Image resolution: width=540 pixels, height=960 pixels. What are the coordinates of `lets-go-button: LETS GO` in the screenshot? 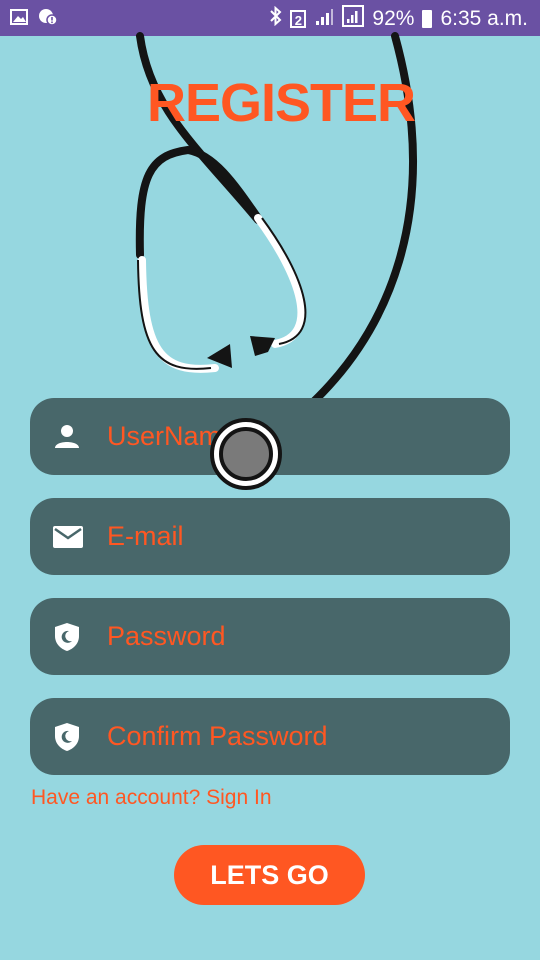 It's located at (269, 875).